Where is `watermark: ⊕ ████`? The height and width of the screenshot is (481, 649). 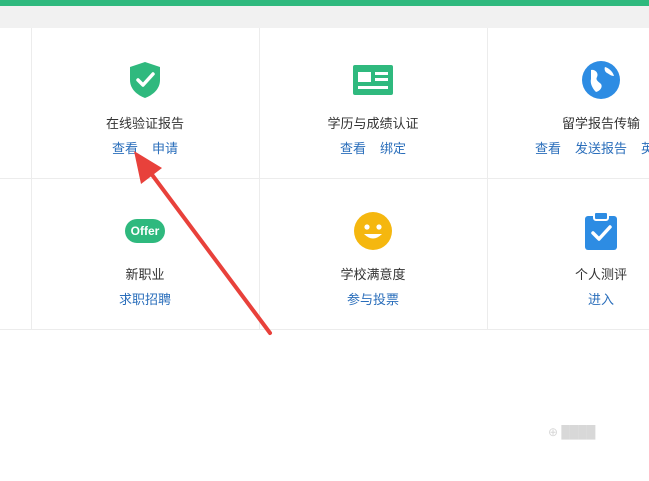
watermark: ⊕ ████ is located at coordinates (572, 432).